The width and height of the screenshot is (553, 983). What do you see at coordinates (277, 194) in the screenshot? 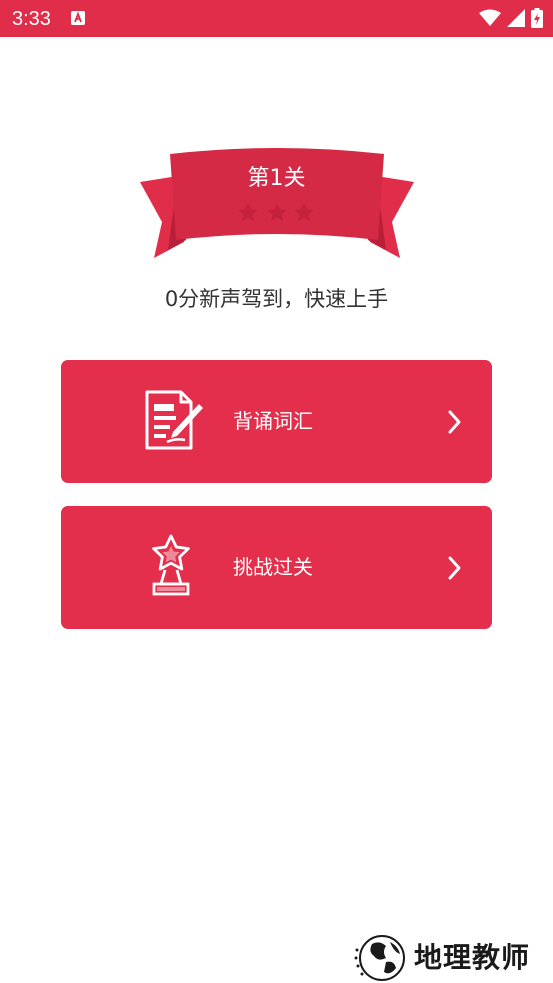
I see `ribbon-band` at bounding box center [277, 194].